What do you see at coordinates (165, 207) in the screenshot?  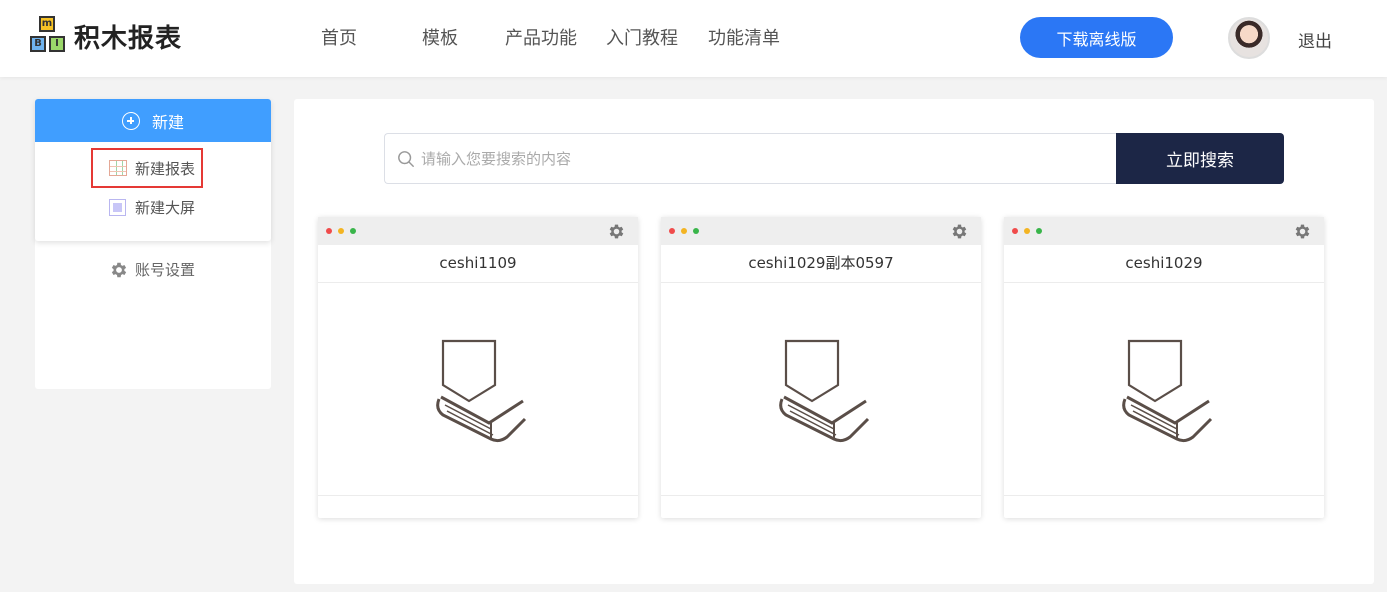 I see `new-screen-label: 新建大屏` at bounding box center [165, 207].